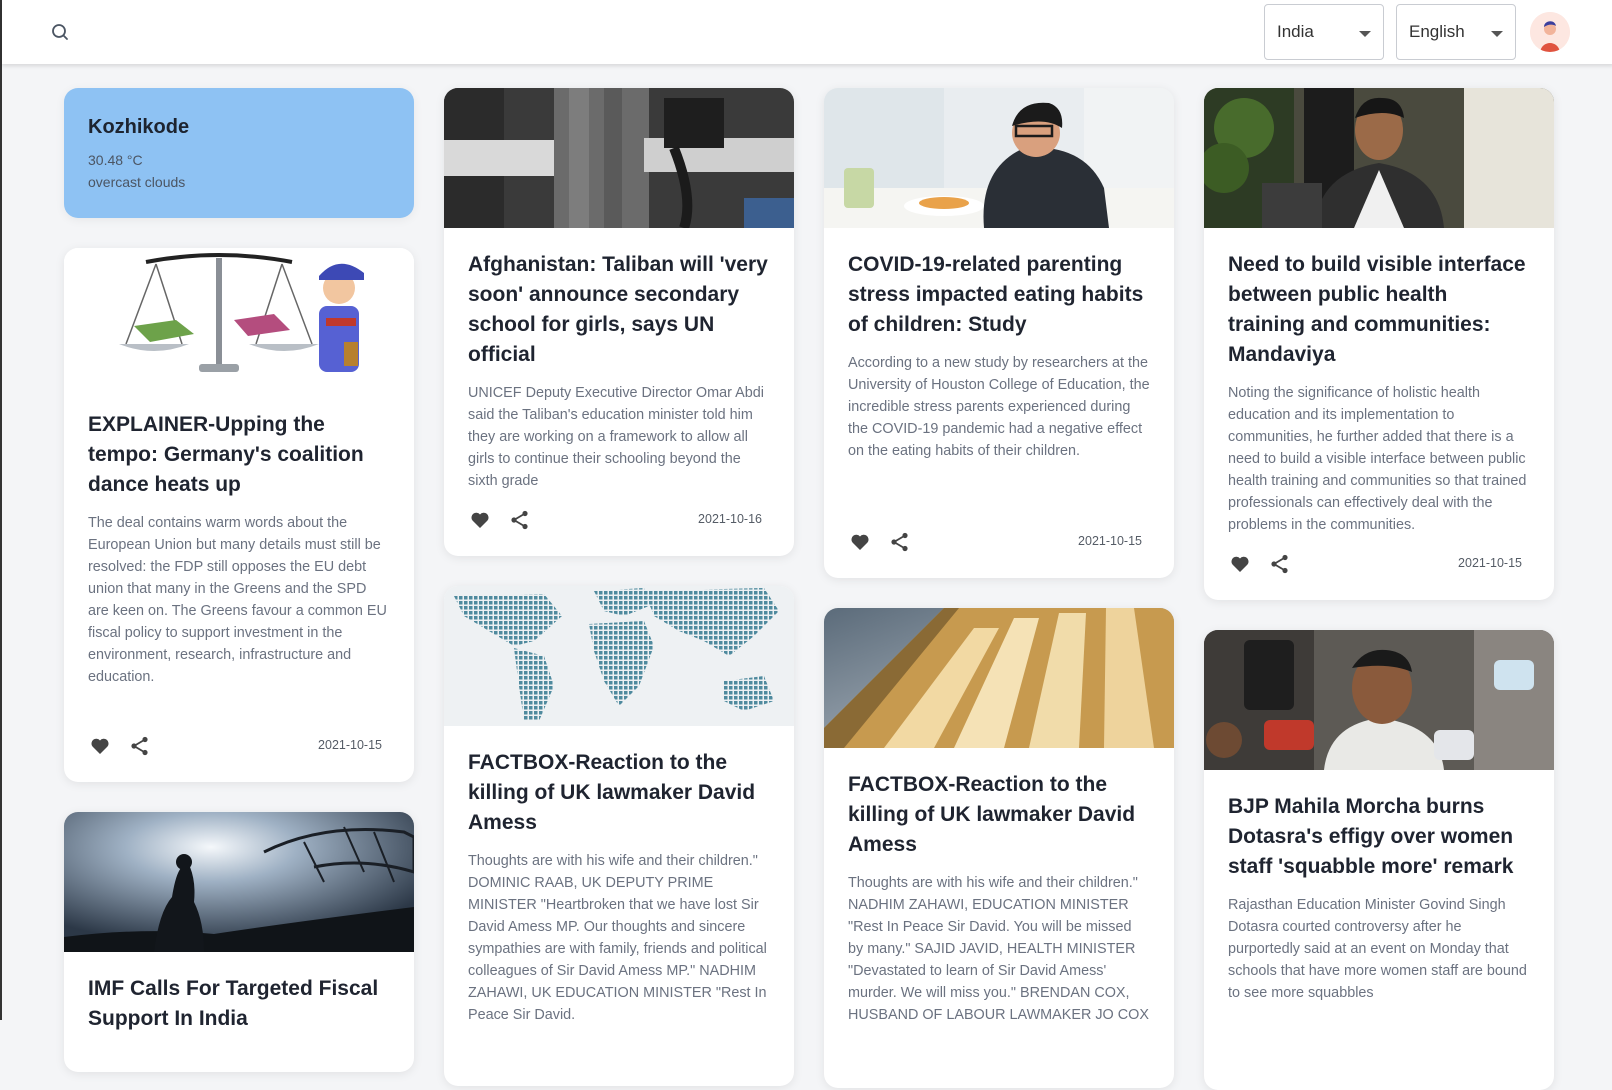 The width and height of the screenshot is (1612, 1090). What do you see at coordinates (137, 182) in the screenshot?
I see `weather-description: overcast clouds` at bounding box center [137, 182].